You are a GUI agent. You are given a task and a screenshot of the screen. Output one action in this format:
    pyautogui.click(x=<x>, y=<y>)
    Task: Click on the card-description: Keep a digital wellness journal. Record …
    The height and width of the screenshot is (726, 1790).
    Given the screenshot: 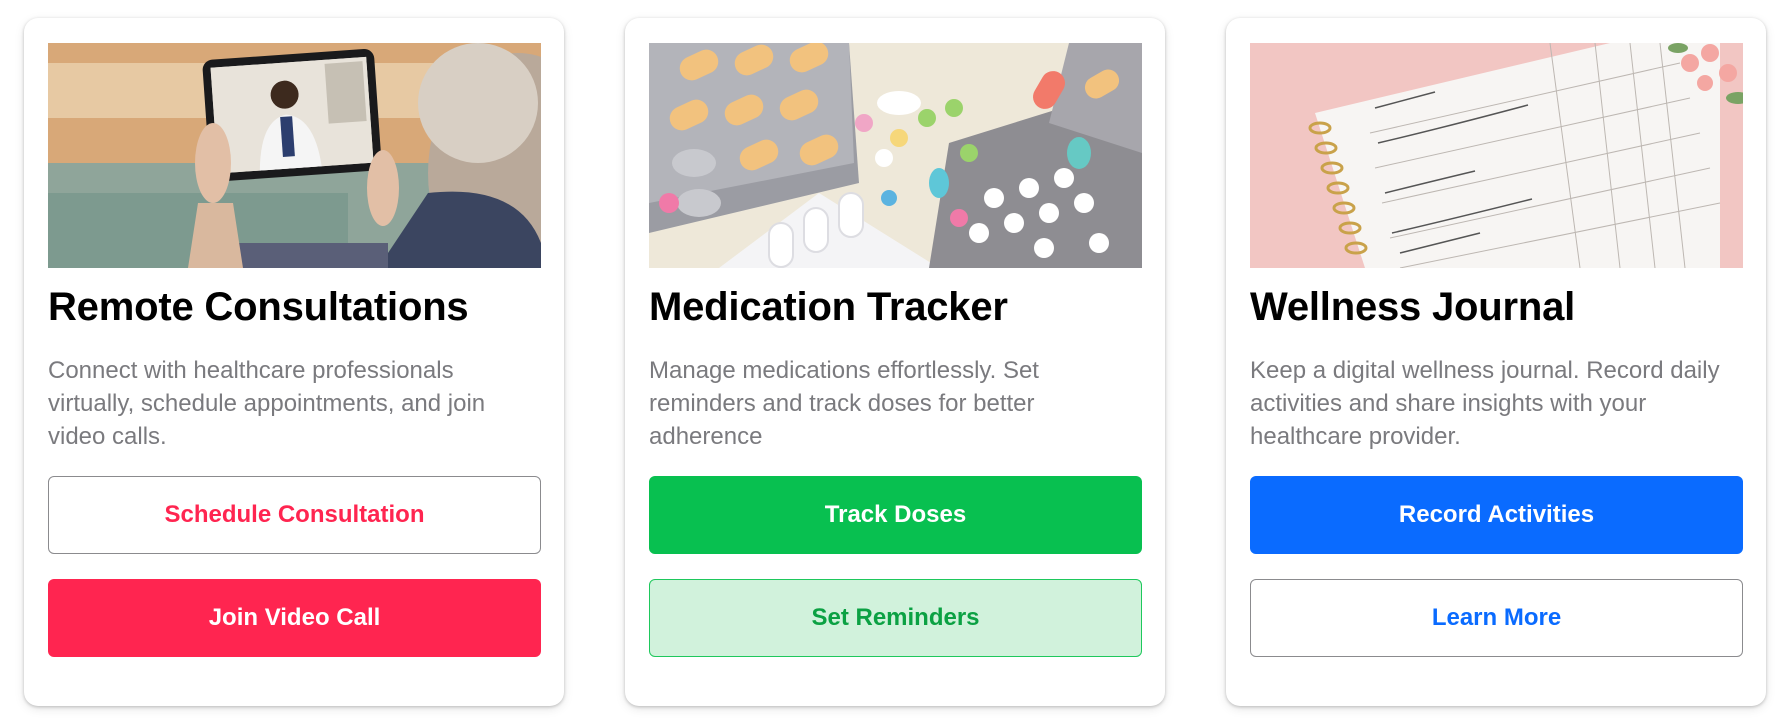 What is the action you would take?
    pyautogui.click(x=1485, y=403)
    